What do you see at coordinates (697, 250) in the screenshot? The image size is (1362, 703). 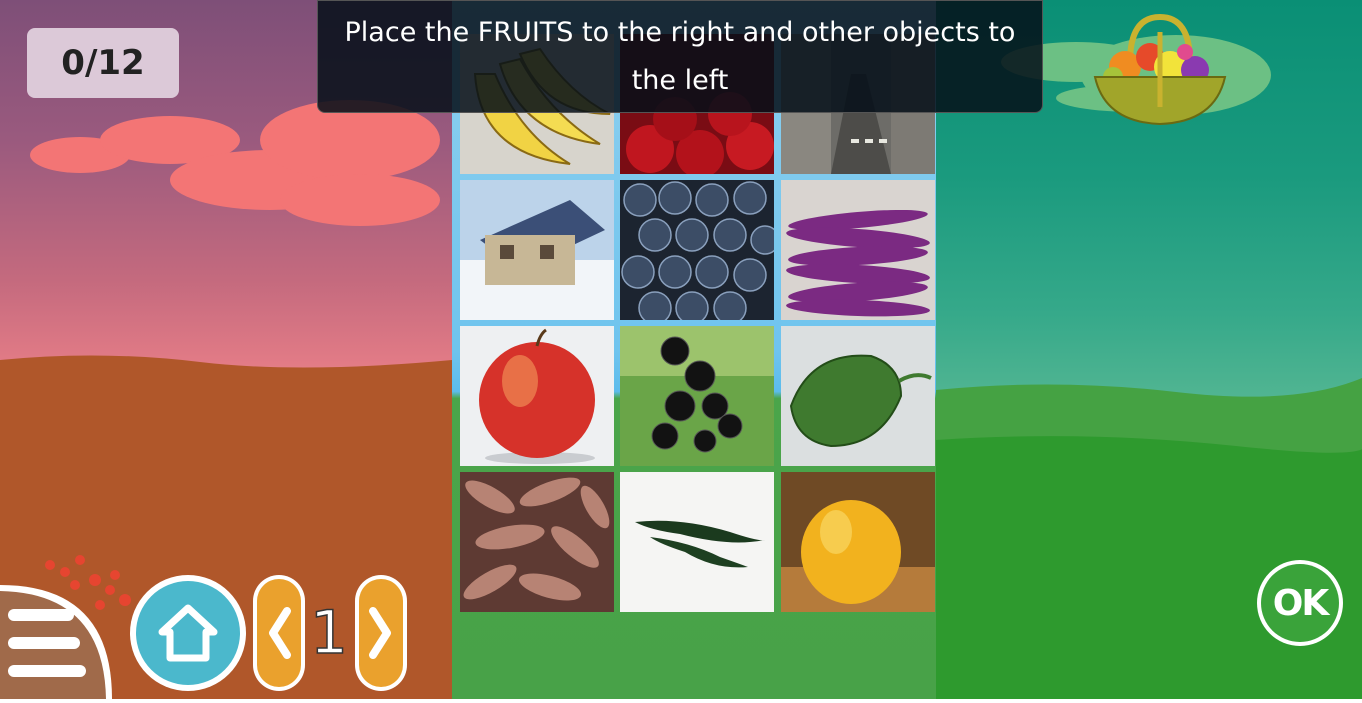 I see `tile-blueberries` at bounding box center [697, 250].